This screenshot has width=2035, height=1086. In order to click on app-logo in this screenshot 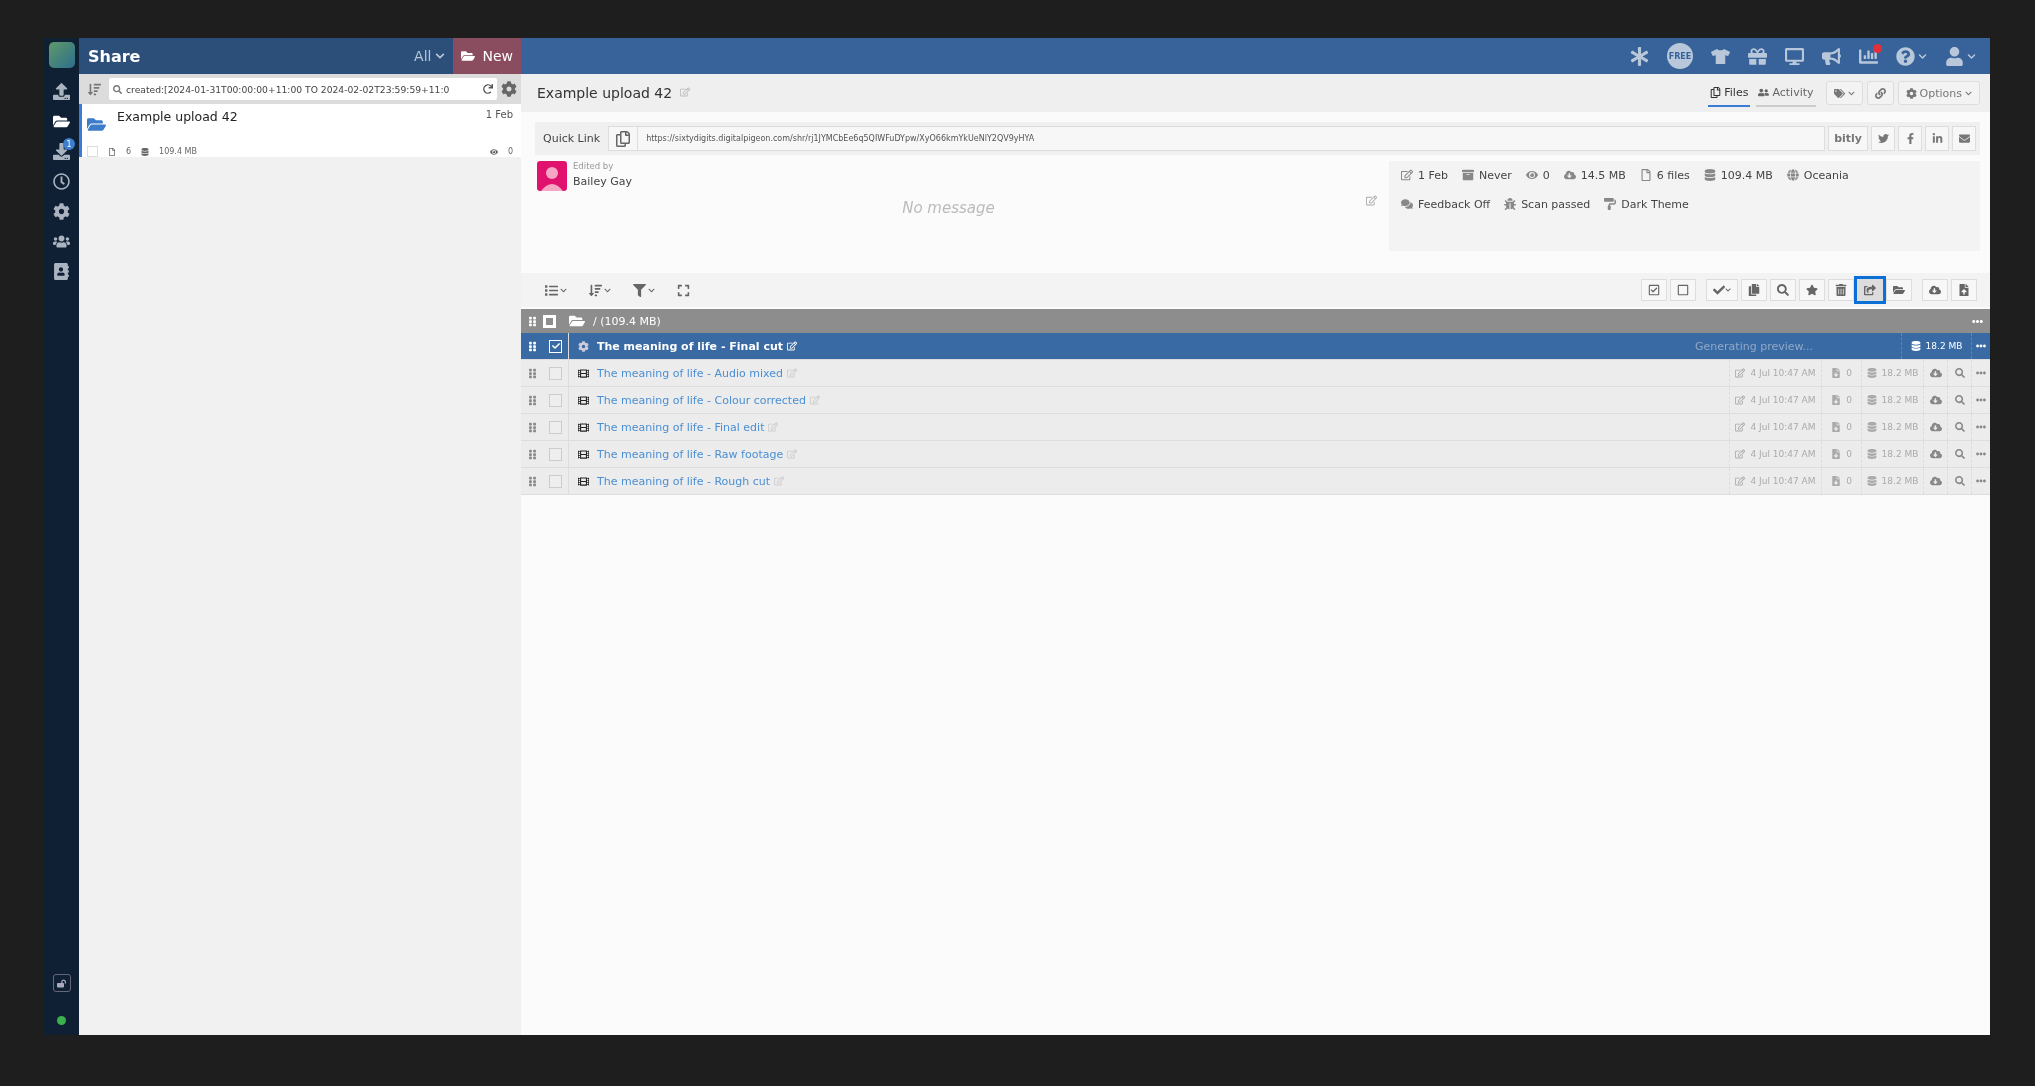, I will do `click(61, 55)`.